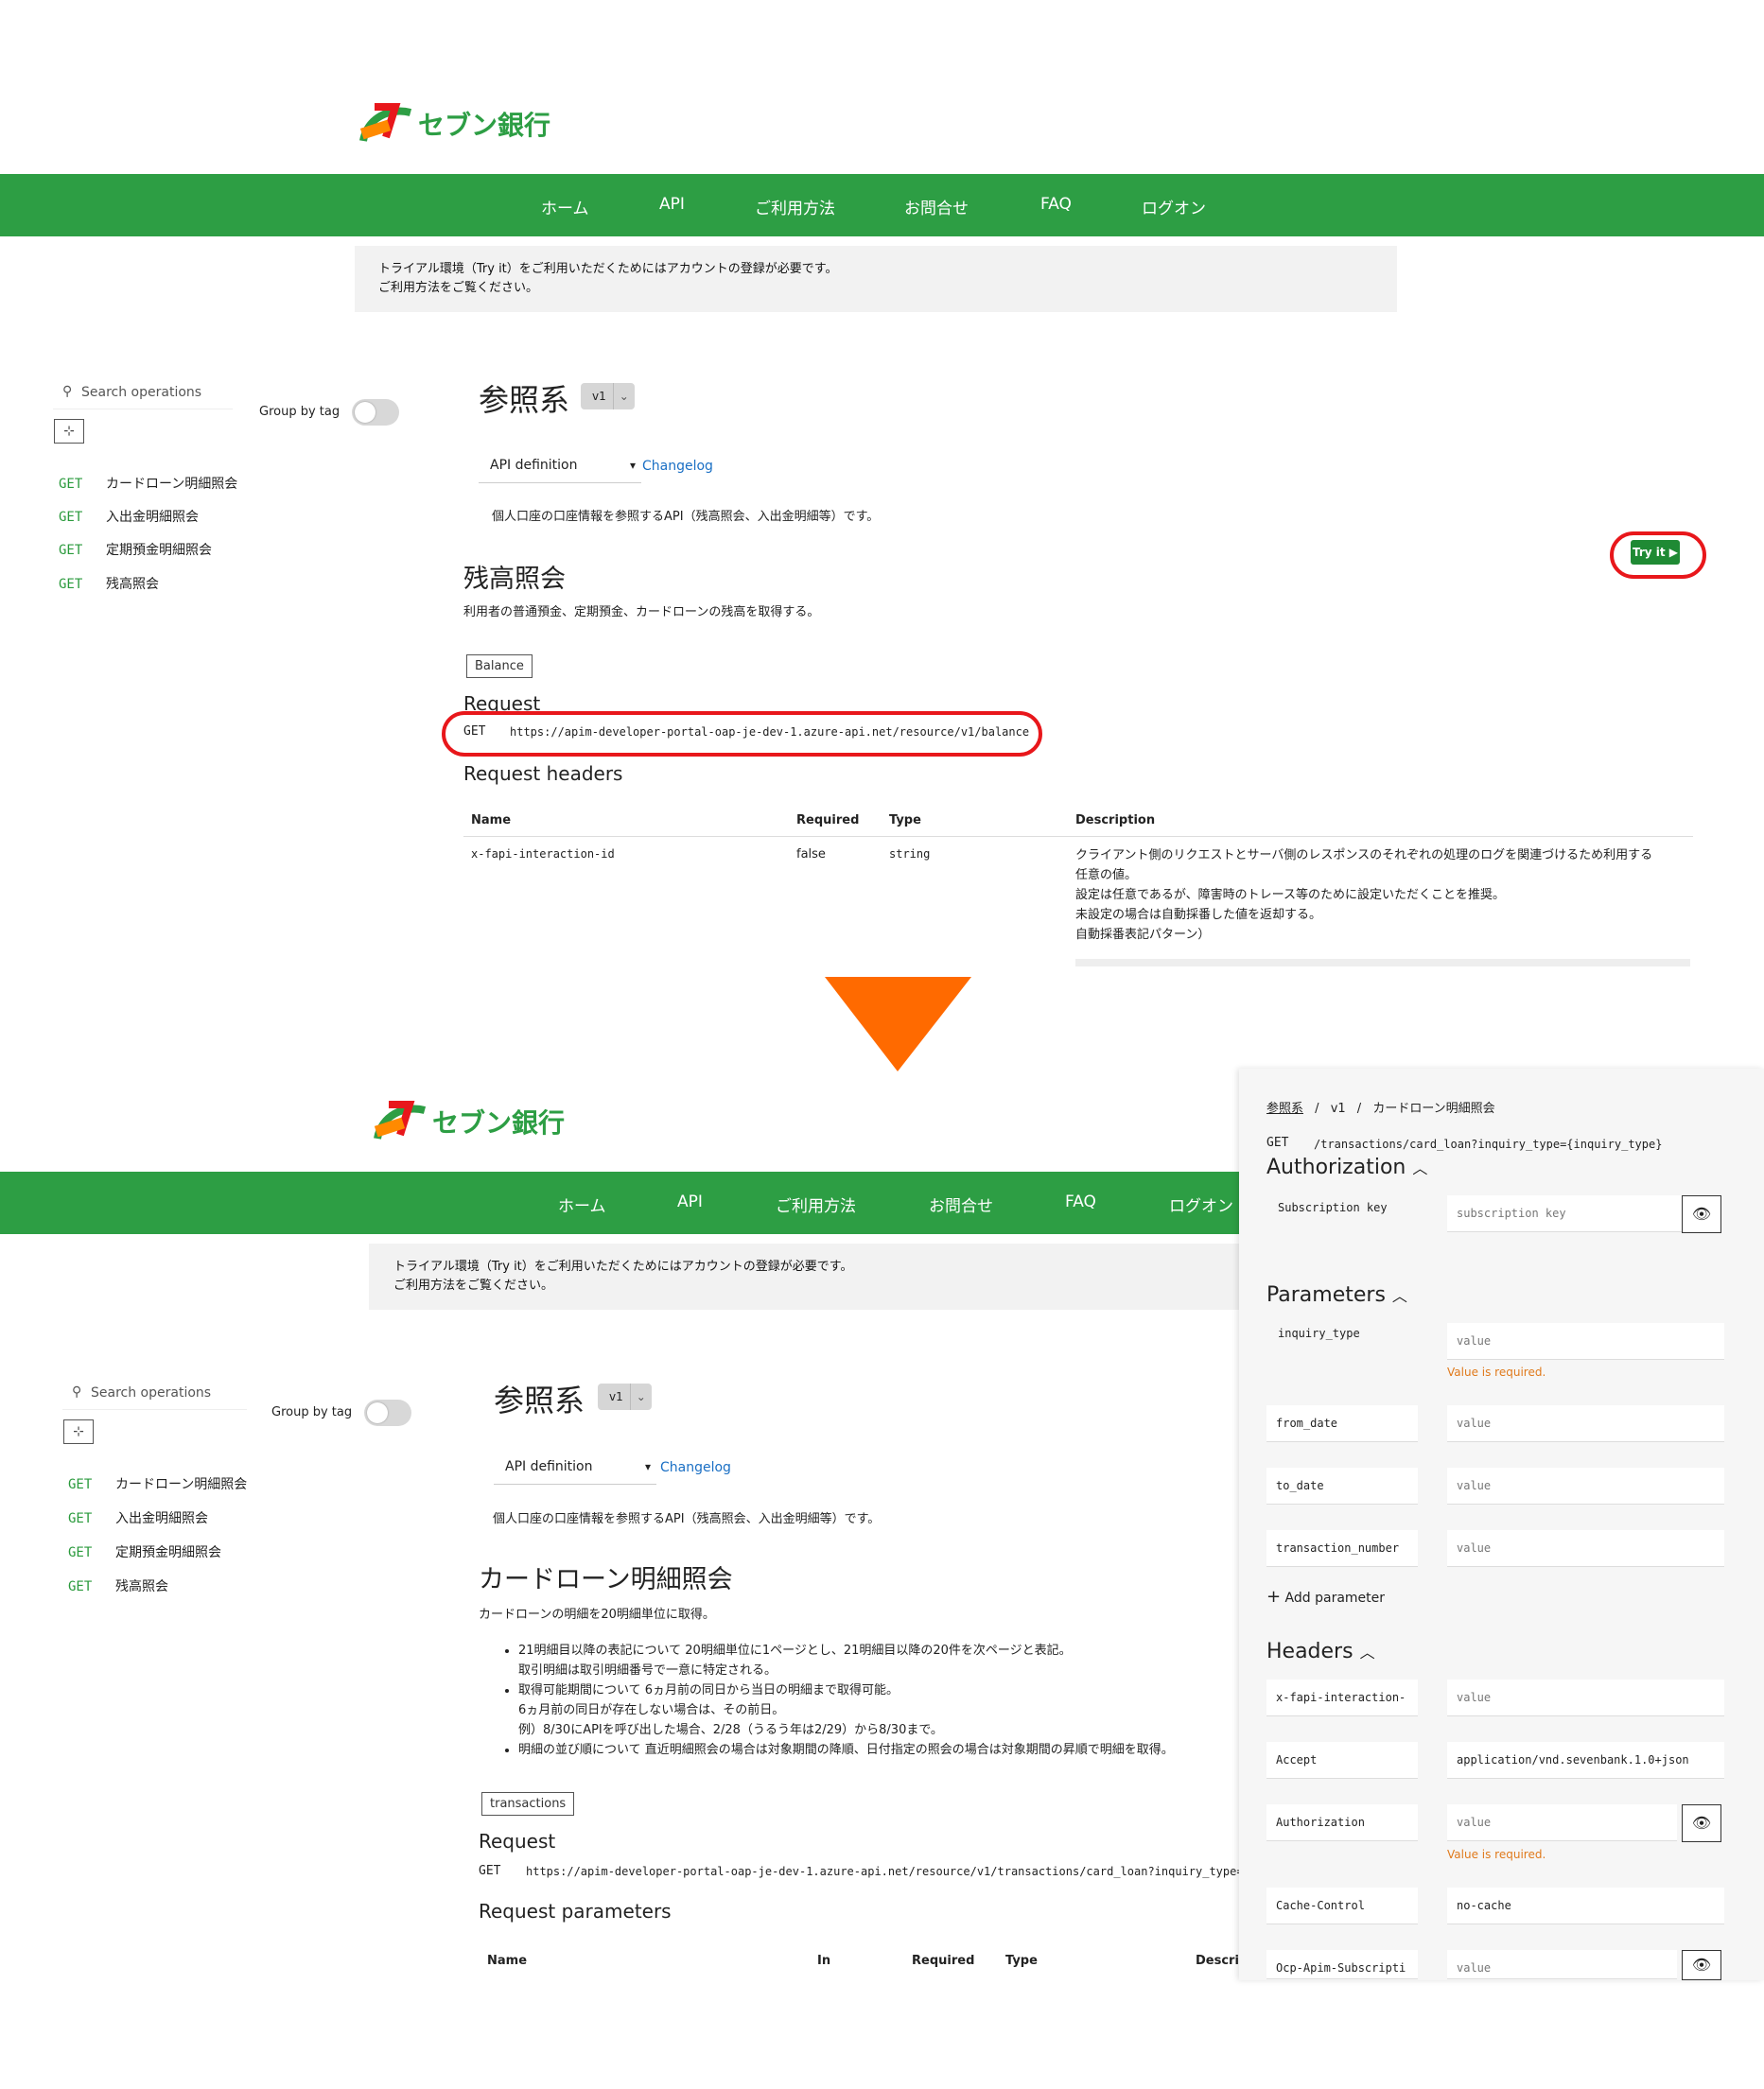  What do you see at coordinates (508, 1961) in the screenshot?
I see `th-name-2: Name` at bounding box center [508, 1961].